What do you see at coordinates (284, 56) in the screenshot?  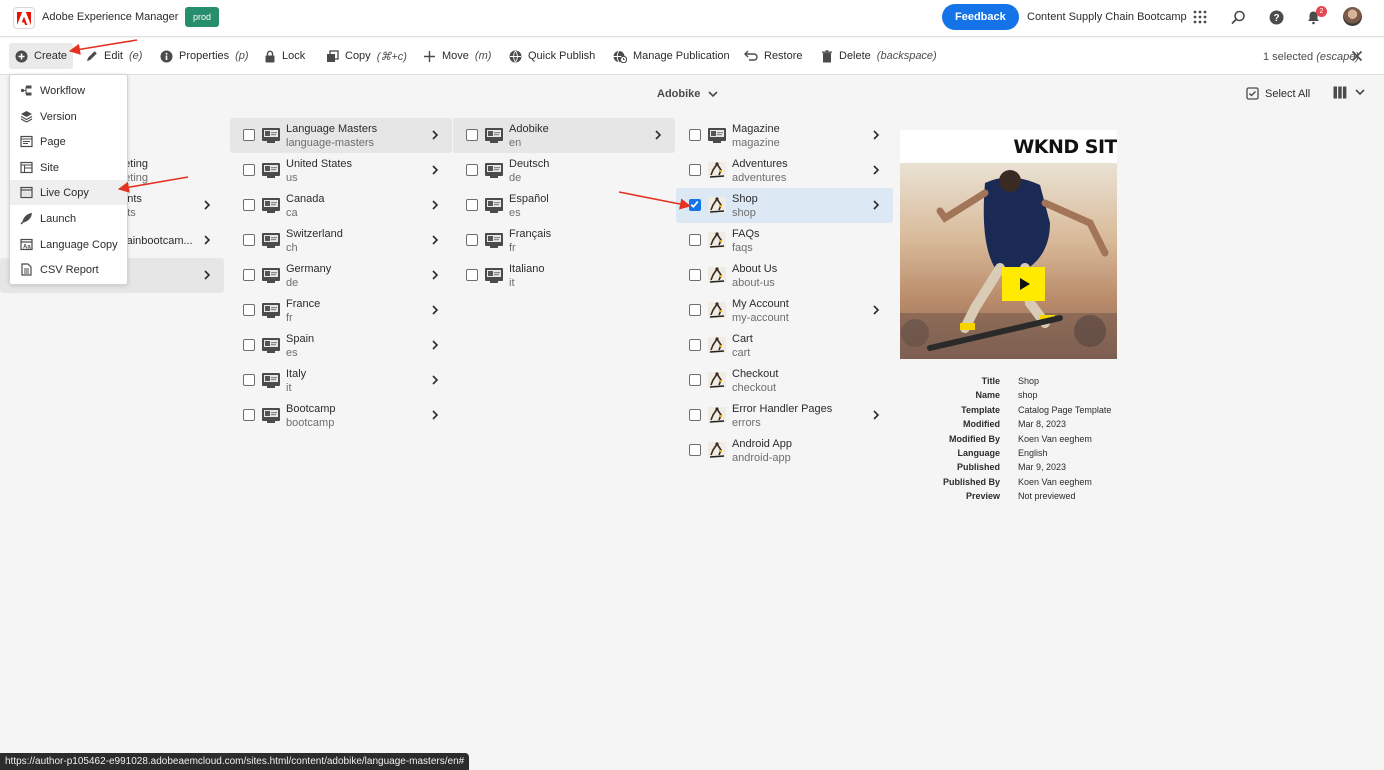 I see `lock-button: Lock` at bounding box center [284, 56].